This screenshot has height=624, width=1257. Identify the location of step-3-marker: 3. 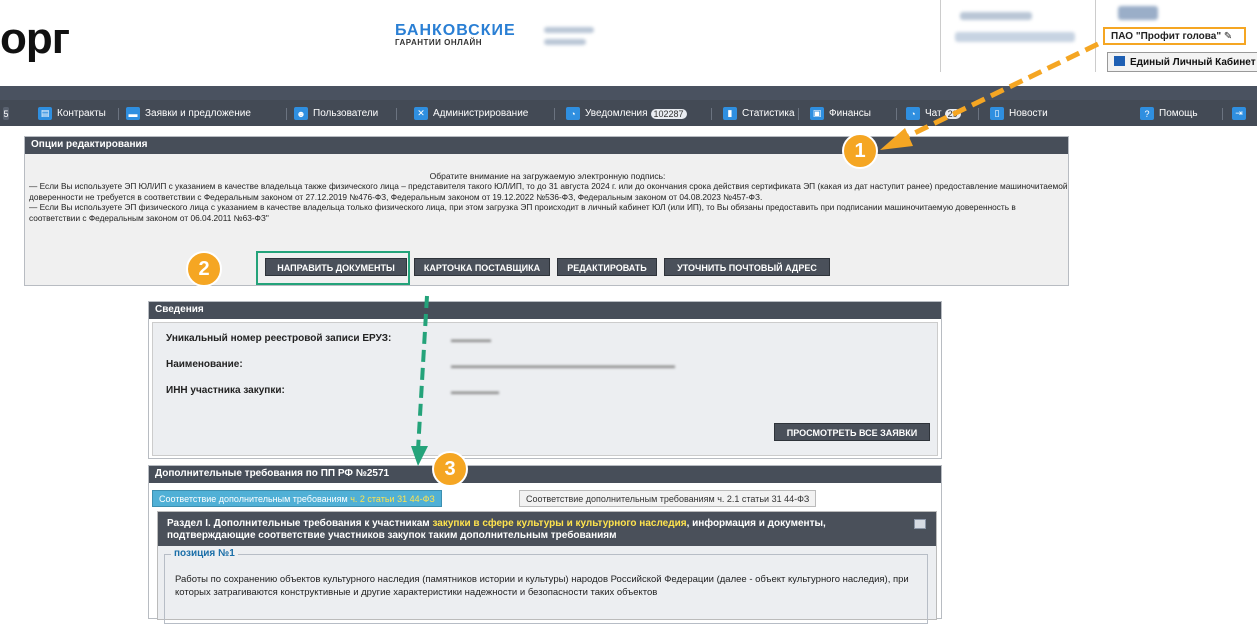
(450, 469).